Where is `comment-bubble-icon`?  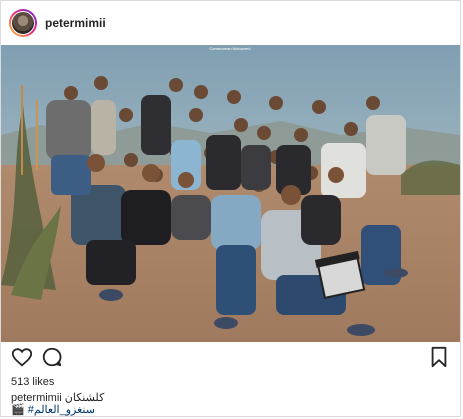 comment-bubble-icon is located at coordinates (52, 357).